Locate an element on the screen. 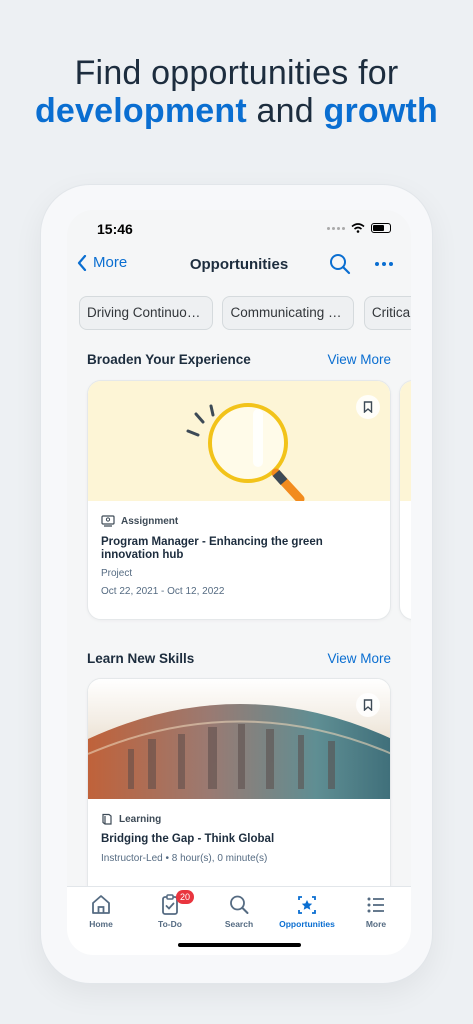 Image resolution: width=473 pixels, height=1024 pixels. back-button: More is located at coordinates (102, 262).